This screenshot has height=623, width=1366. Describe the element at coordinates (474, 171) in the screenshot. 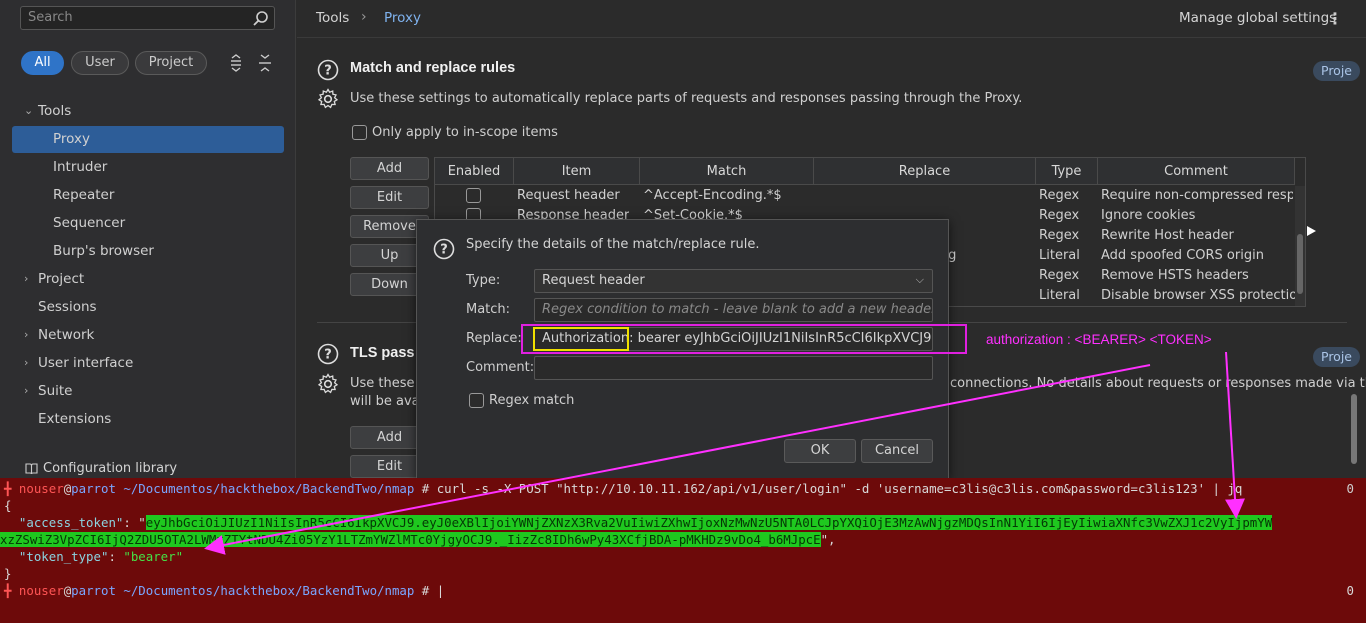

I see `col-enabled: Enabled` at that location.